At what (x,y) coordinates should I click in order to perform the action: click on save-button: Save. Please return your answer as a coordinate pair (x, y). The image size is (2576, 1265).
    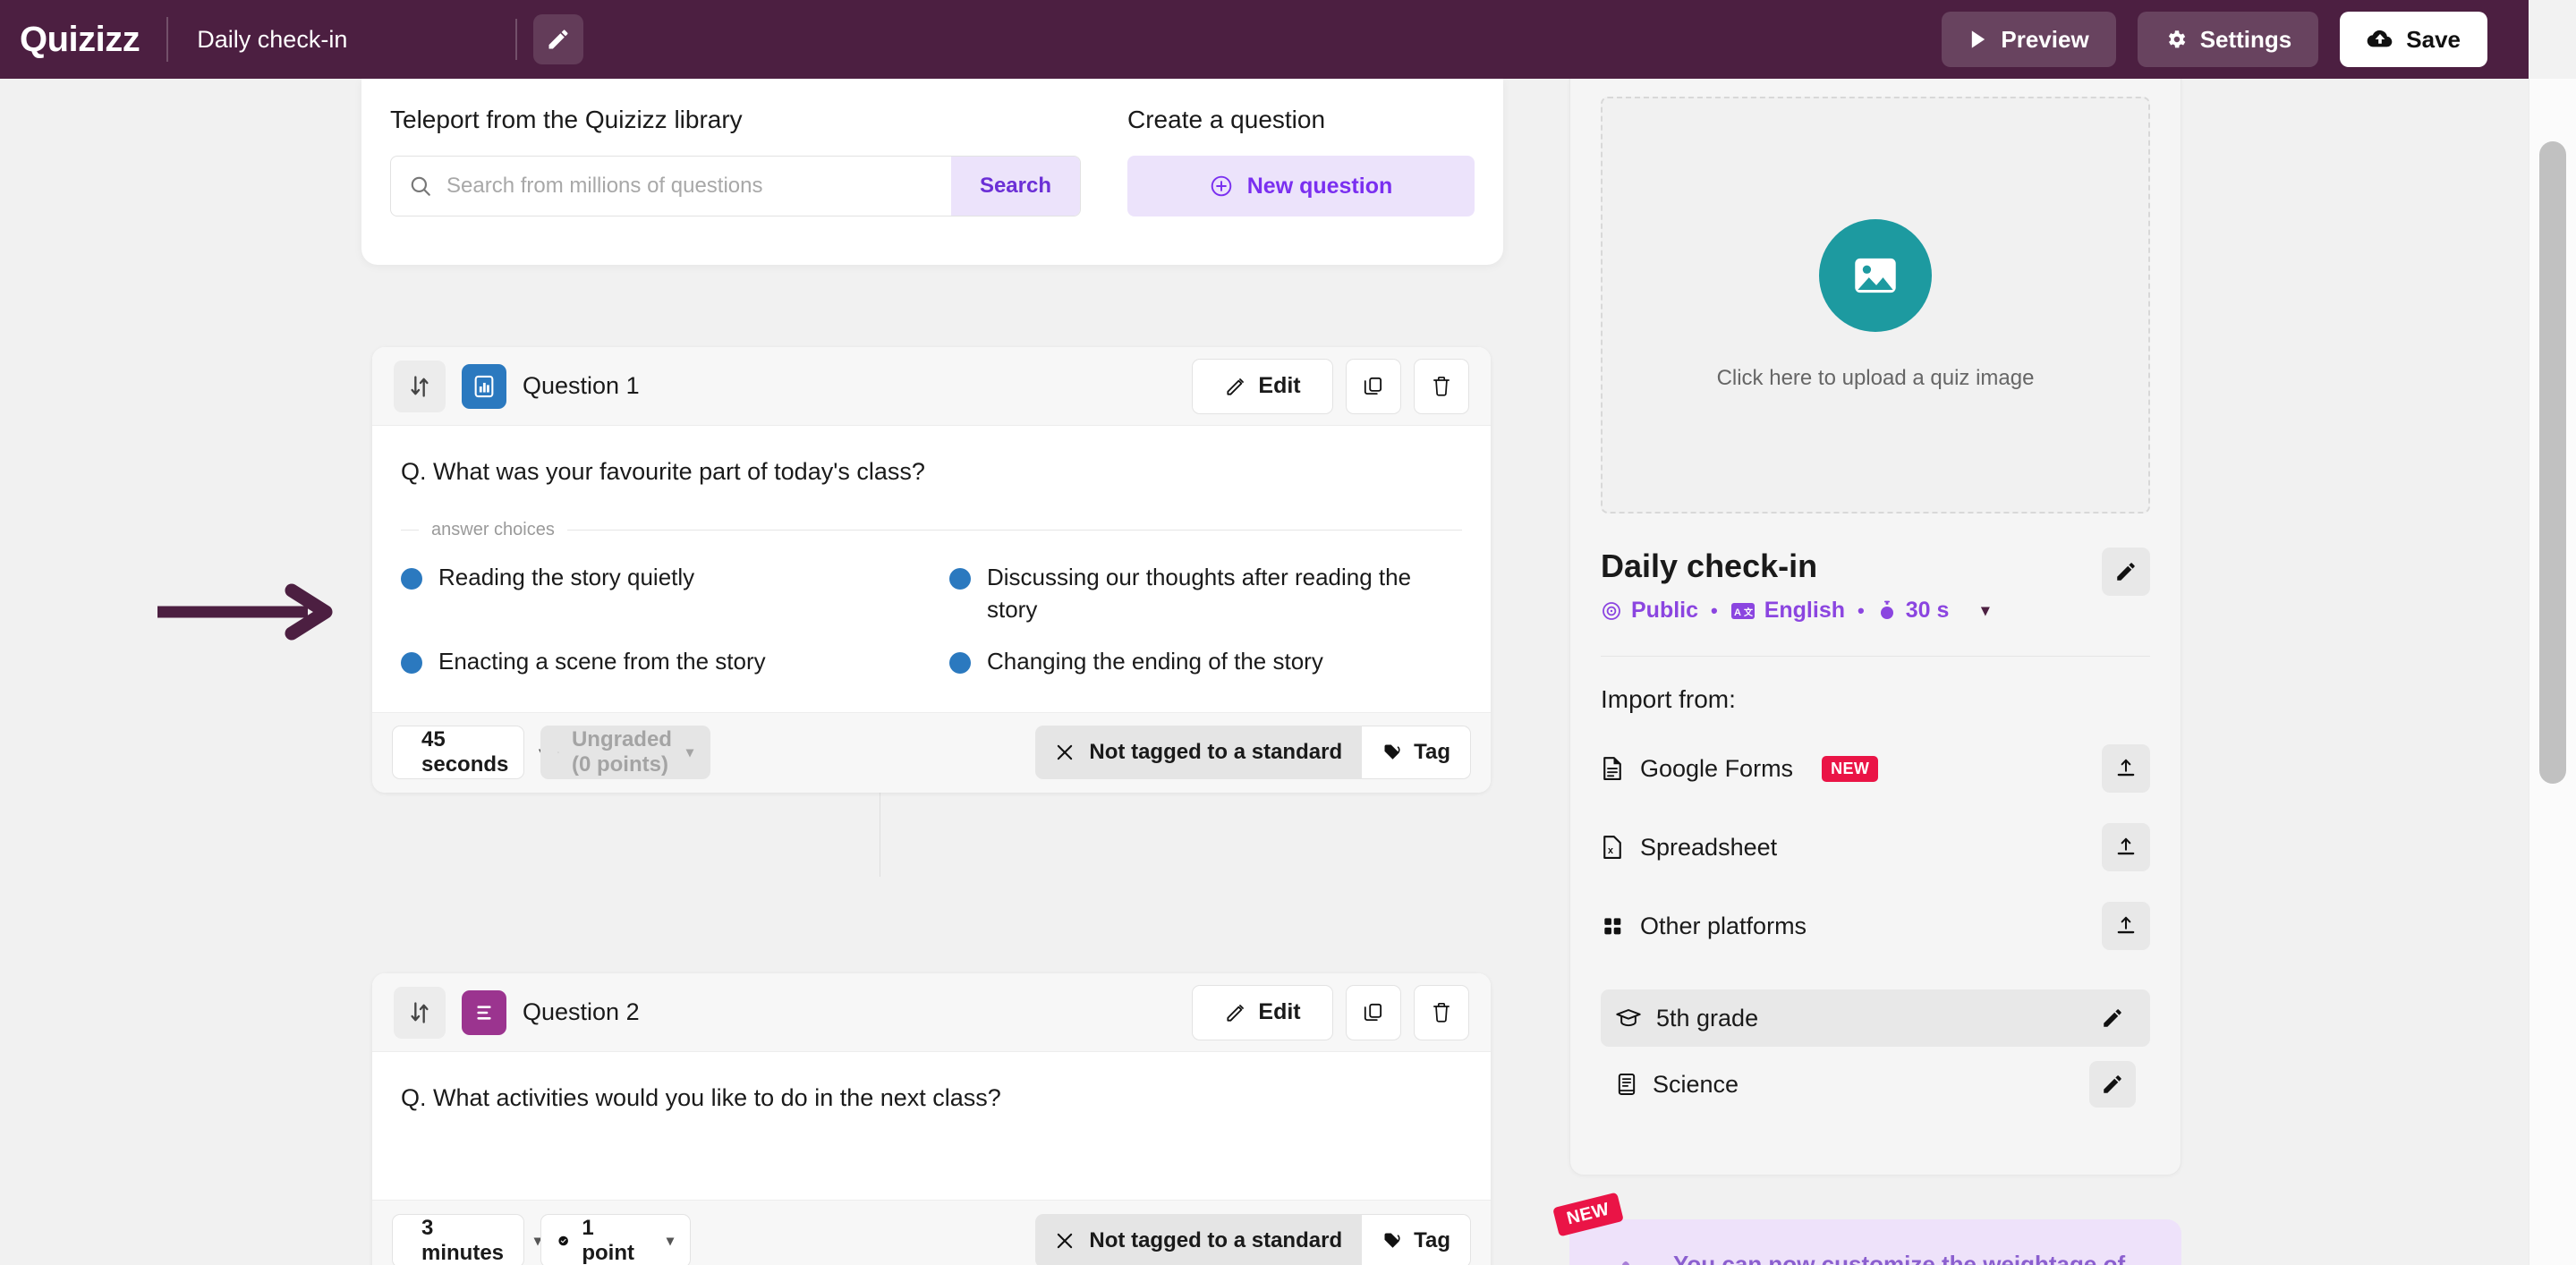
    Looking at the image, I should click on (2413, 39).